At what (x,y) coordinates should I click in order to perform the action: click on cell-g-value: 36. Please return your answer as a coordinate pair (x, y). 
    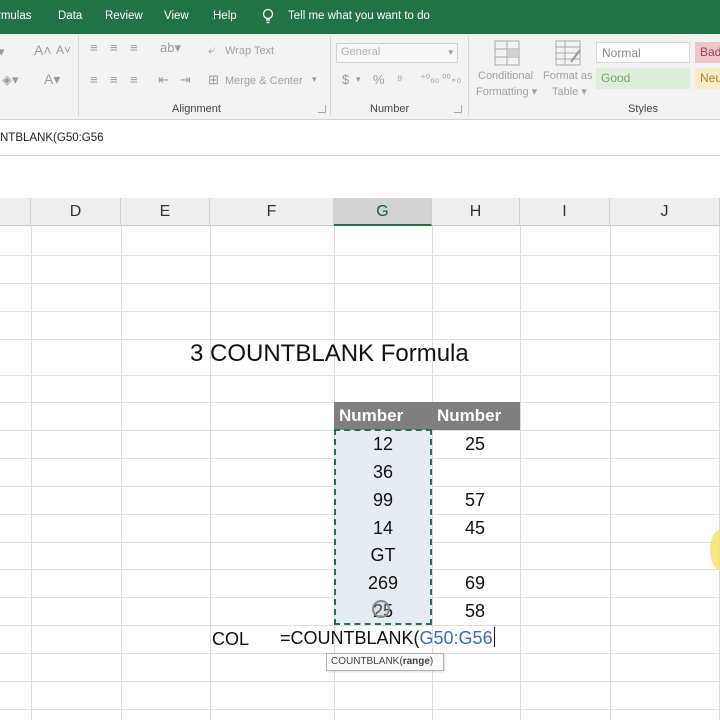
    Looking at the image, I should click on (383, 472).